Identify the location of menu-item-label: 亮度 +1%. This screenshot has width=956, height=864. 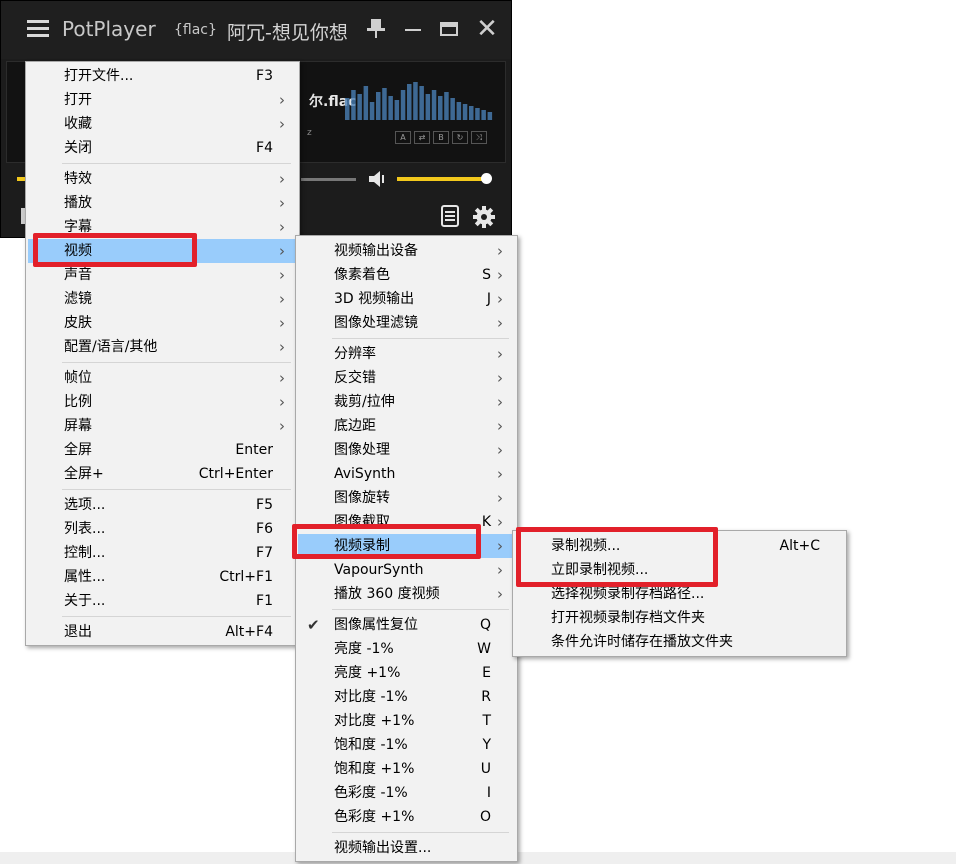
(367, 673).